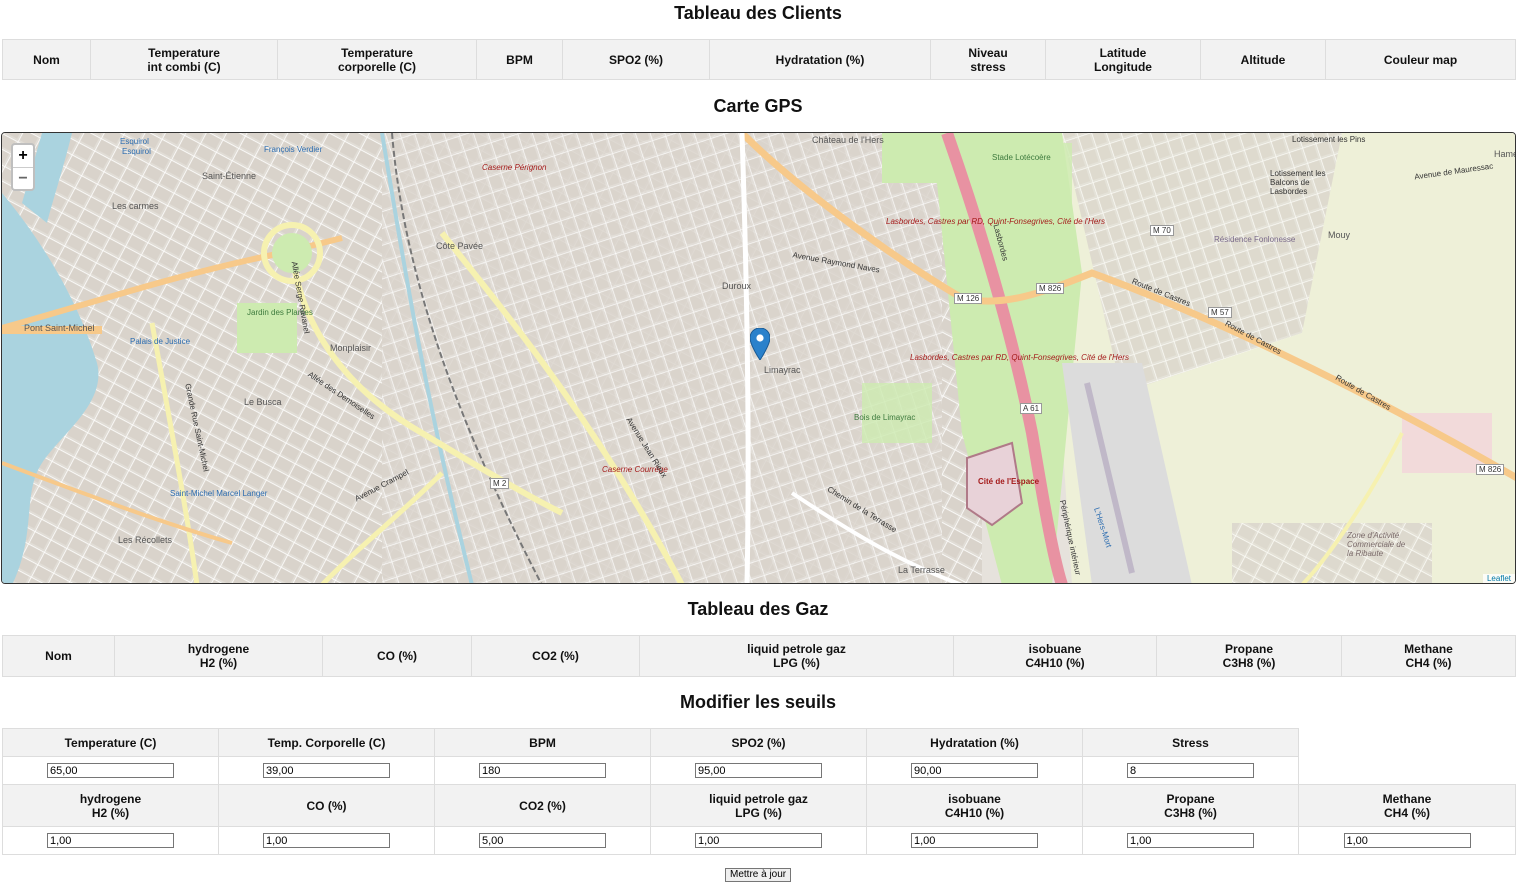 Image resolution: width=1520 pixels, height=885 pixels. What do you see at coordinates (921, 570) in the screenshot?
I see `map-label: La Terrasse` at bounding box center [921, 570].